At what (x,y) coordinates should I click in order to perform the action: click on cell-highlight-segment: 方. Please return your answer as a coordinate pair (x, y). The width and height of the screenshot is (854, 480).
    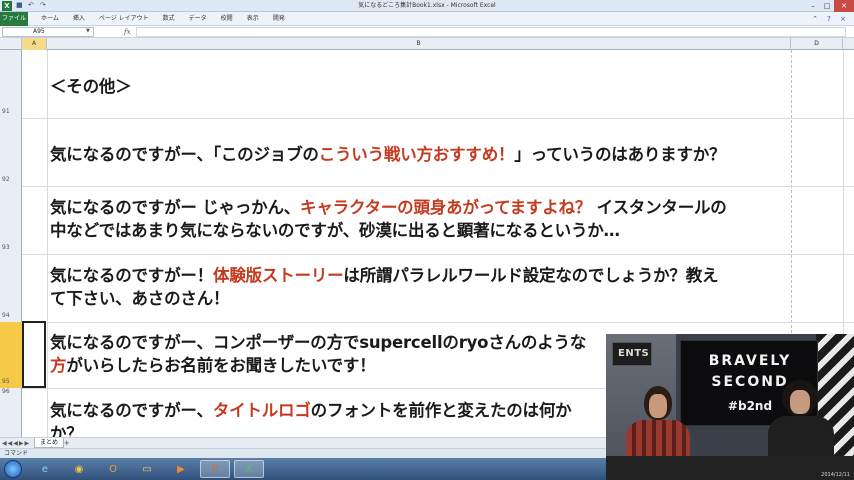
    Looking at the image, I should click on (58, 365).